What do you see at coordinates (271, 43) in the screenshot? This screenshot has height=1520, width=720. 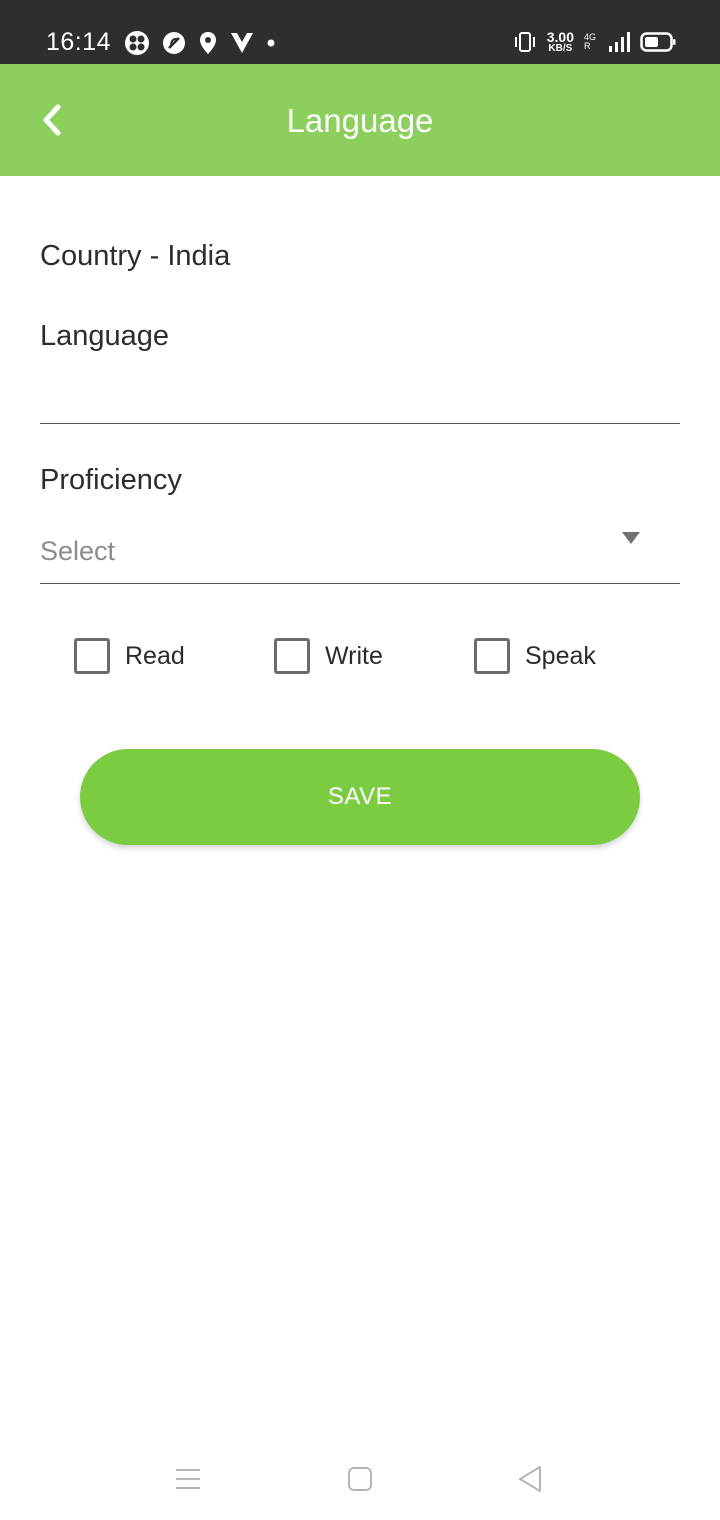 I see `dot-icon` at bounding box center [271, 43].